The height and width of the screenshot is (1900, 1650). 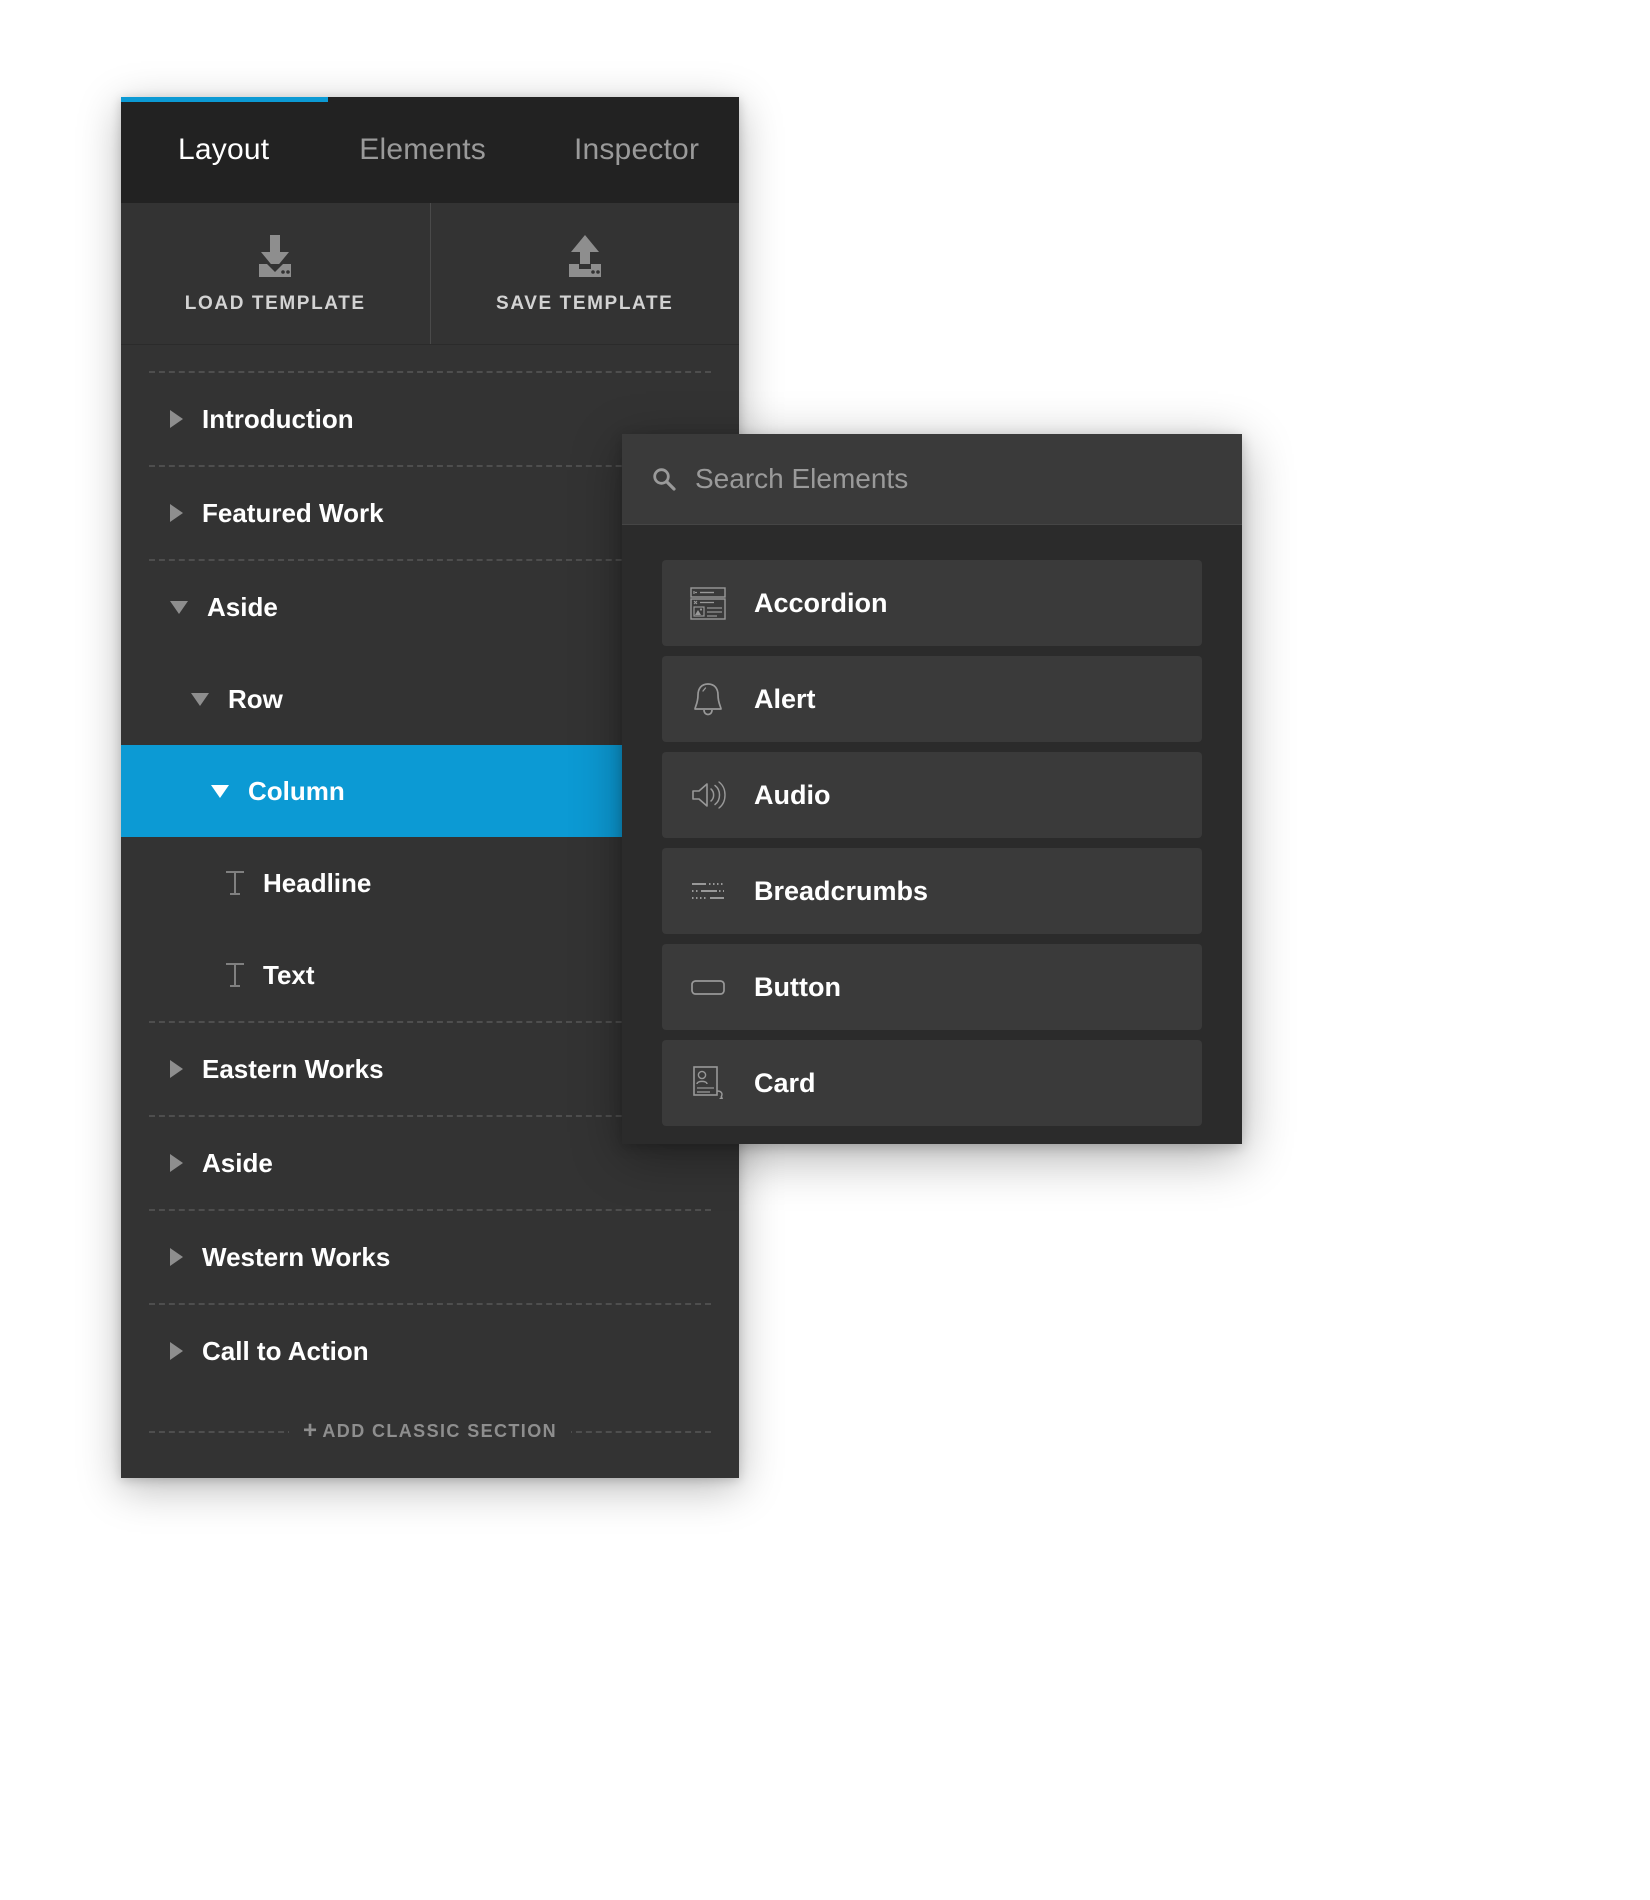 What do you see at coordinates (422, 150) in the screenshot?
I see `tab-elements: Elements` at bounding box center [422, 150].